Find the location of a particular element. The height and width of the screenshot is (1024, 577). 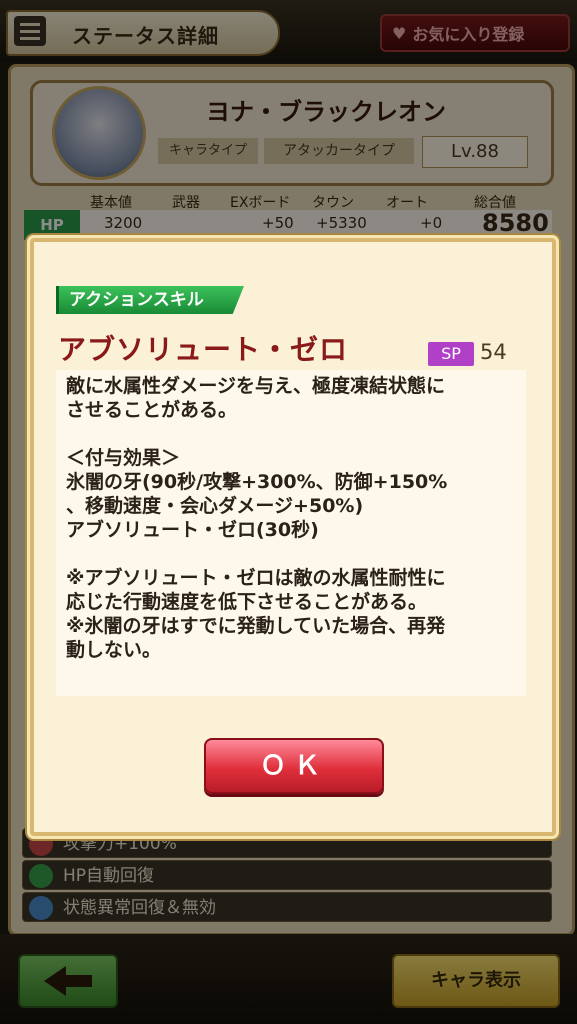

skill-name: アブソリュート・ゼロ is located at coordinates (203, 349).